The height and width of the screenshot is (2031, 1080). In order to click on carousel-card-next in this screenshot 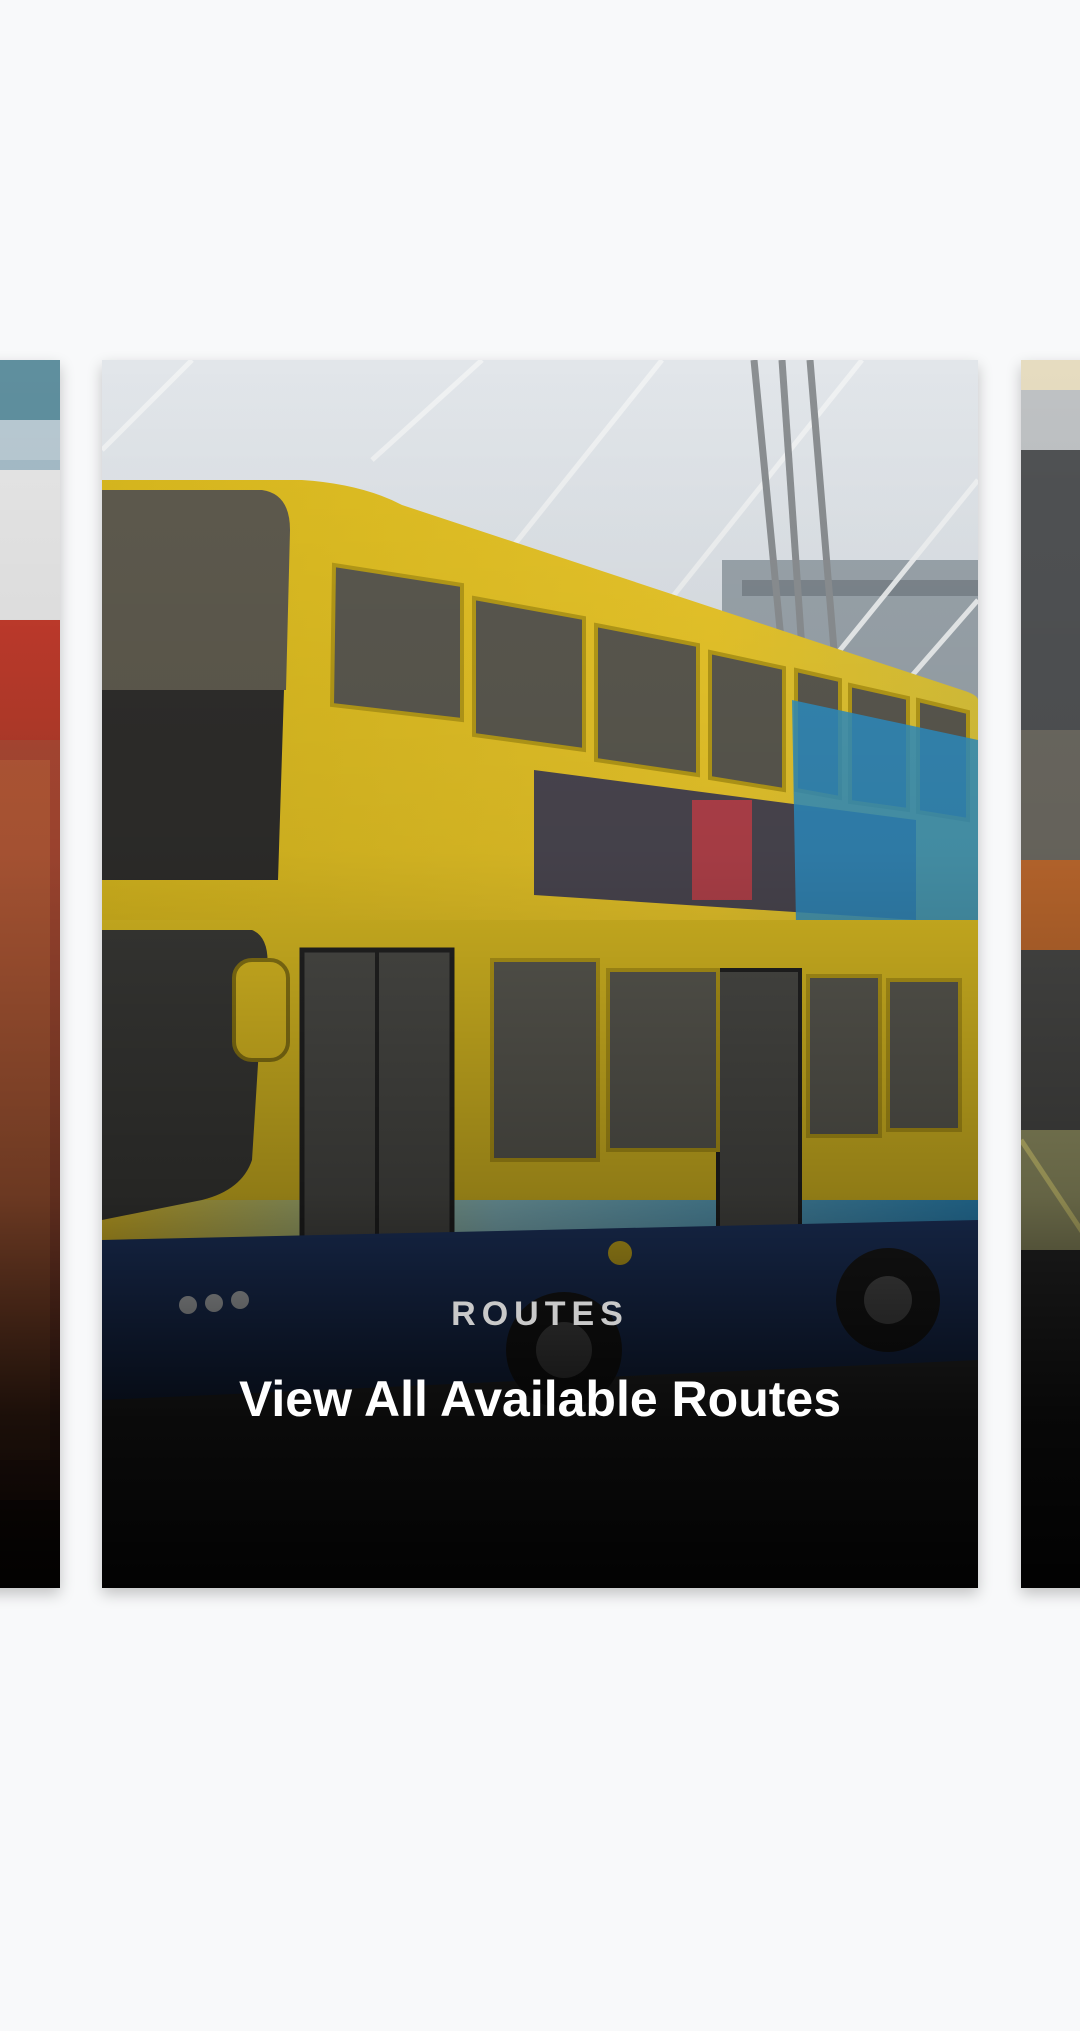, I will do `click(1050, 974)`.